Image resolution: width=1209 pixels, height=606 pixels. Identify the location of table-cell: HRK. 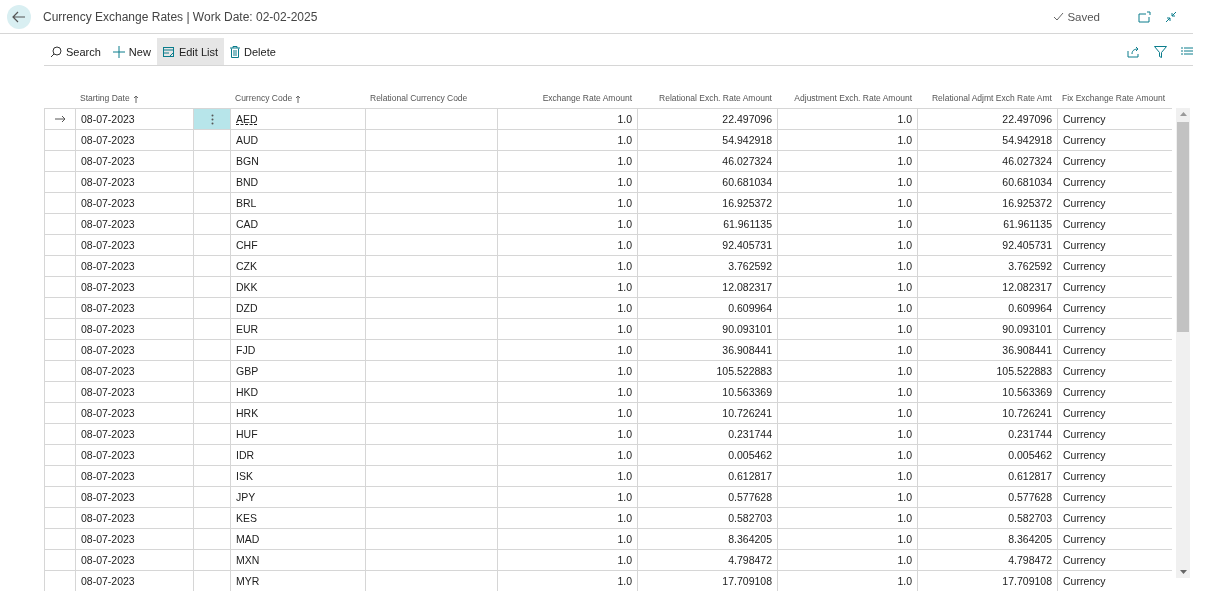
(247, 413).